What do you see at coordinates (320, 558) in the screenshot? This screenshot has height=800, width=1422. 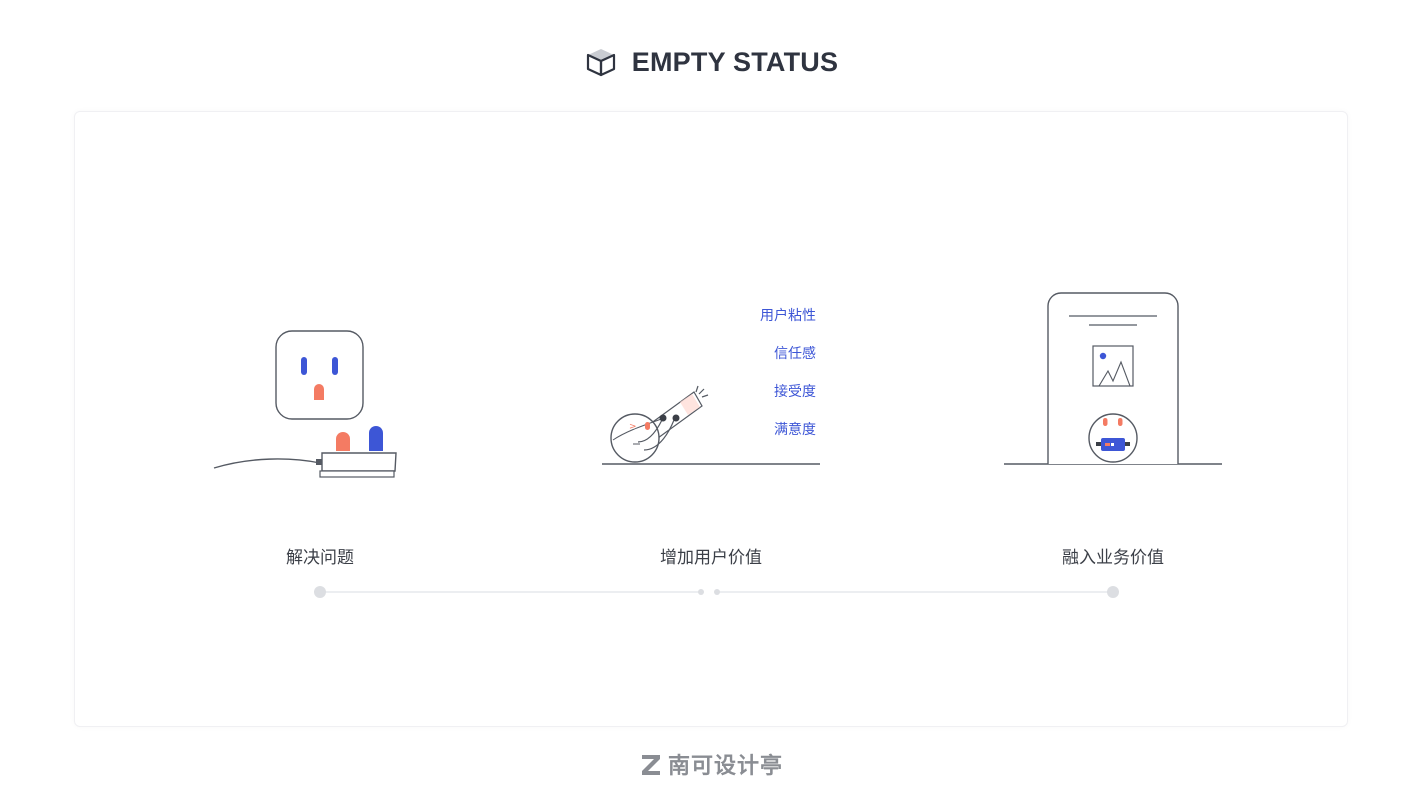 I see `caption-solve-problem: 解决问题` at bounding box center [320, 558].